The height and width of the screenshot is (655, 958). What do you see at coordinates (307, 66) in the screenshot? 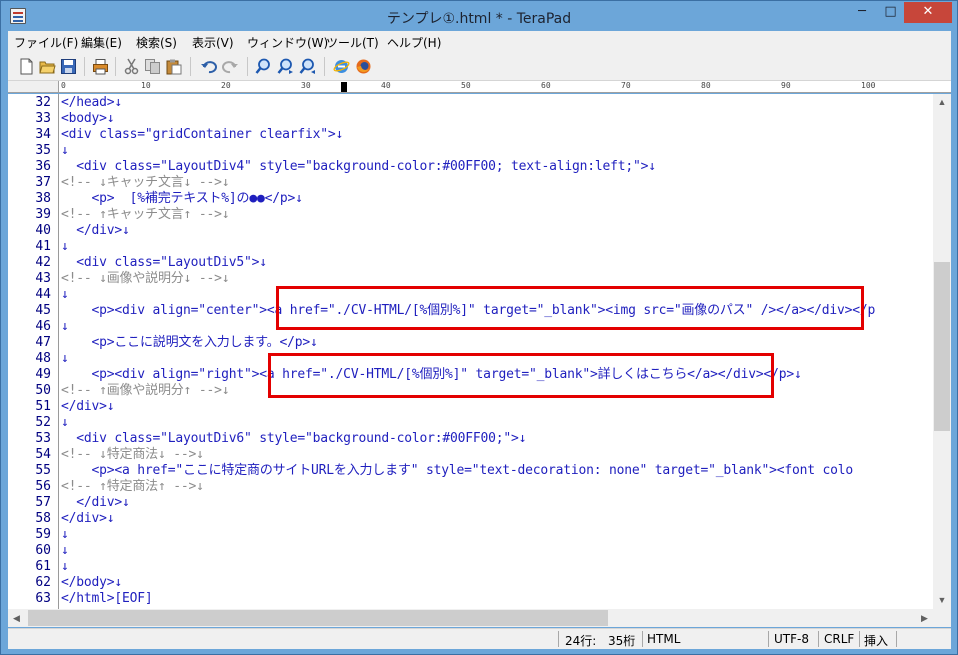
I see `find-prev-icon` at bounding box center [307, 66].